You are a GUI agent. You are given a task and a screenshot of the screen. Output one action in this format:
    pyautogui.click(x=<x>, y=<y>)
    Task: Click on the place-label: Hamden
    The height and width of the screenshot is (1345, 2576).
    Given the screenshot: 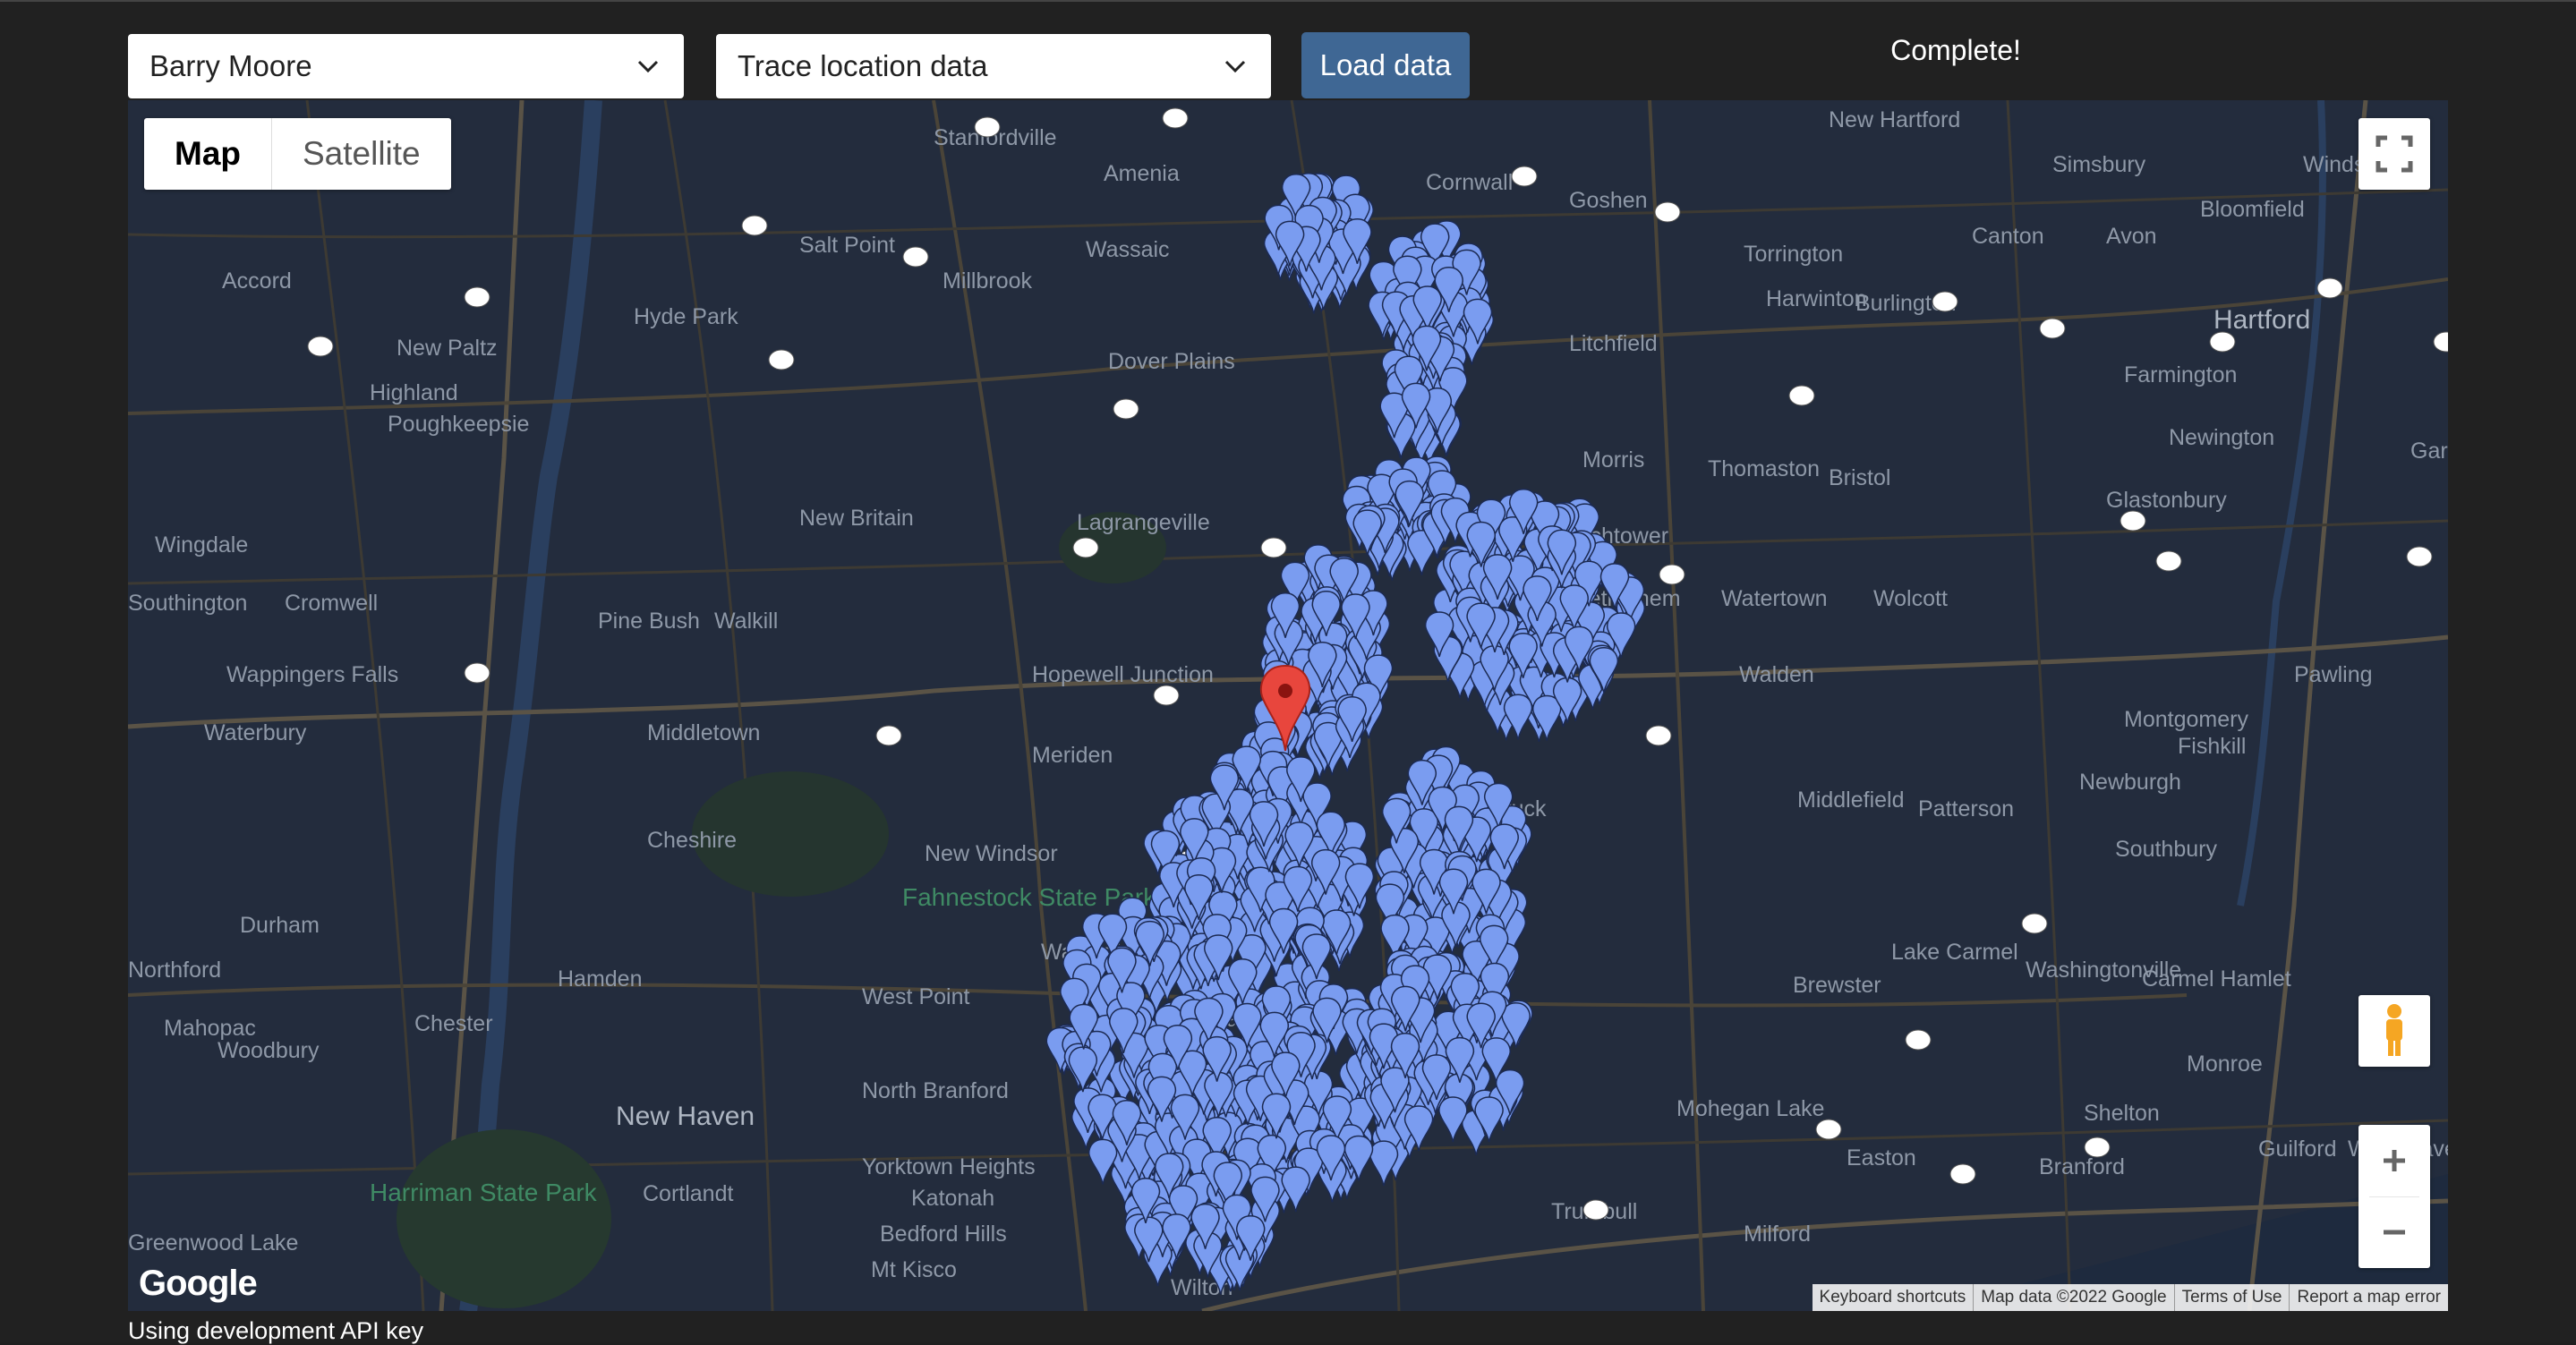 What is the action you would take?
    pyautogui.click(x=600, y=979)
    